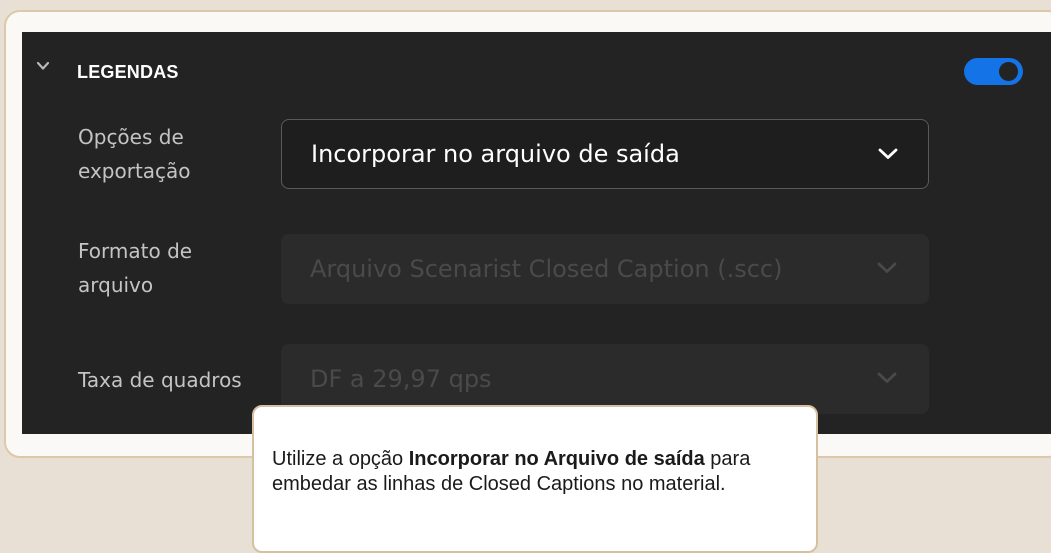  What do you see at coordinates (495, 154) in the screenshot?
I see `select-value: Incorporar no arquivo de saída` at bounding box center [495, 154].